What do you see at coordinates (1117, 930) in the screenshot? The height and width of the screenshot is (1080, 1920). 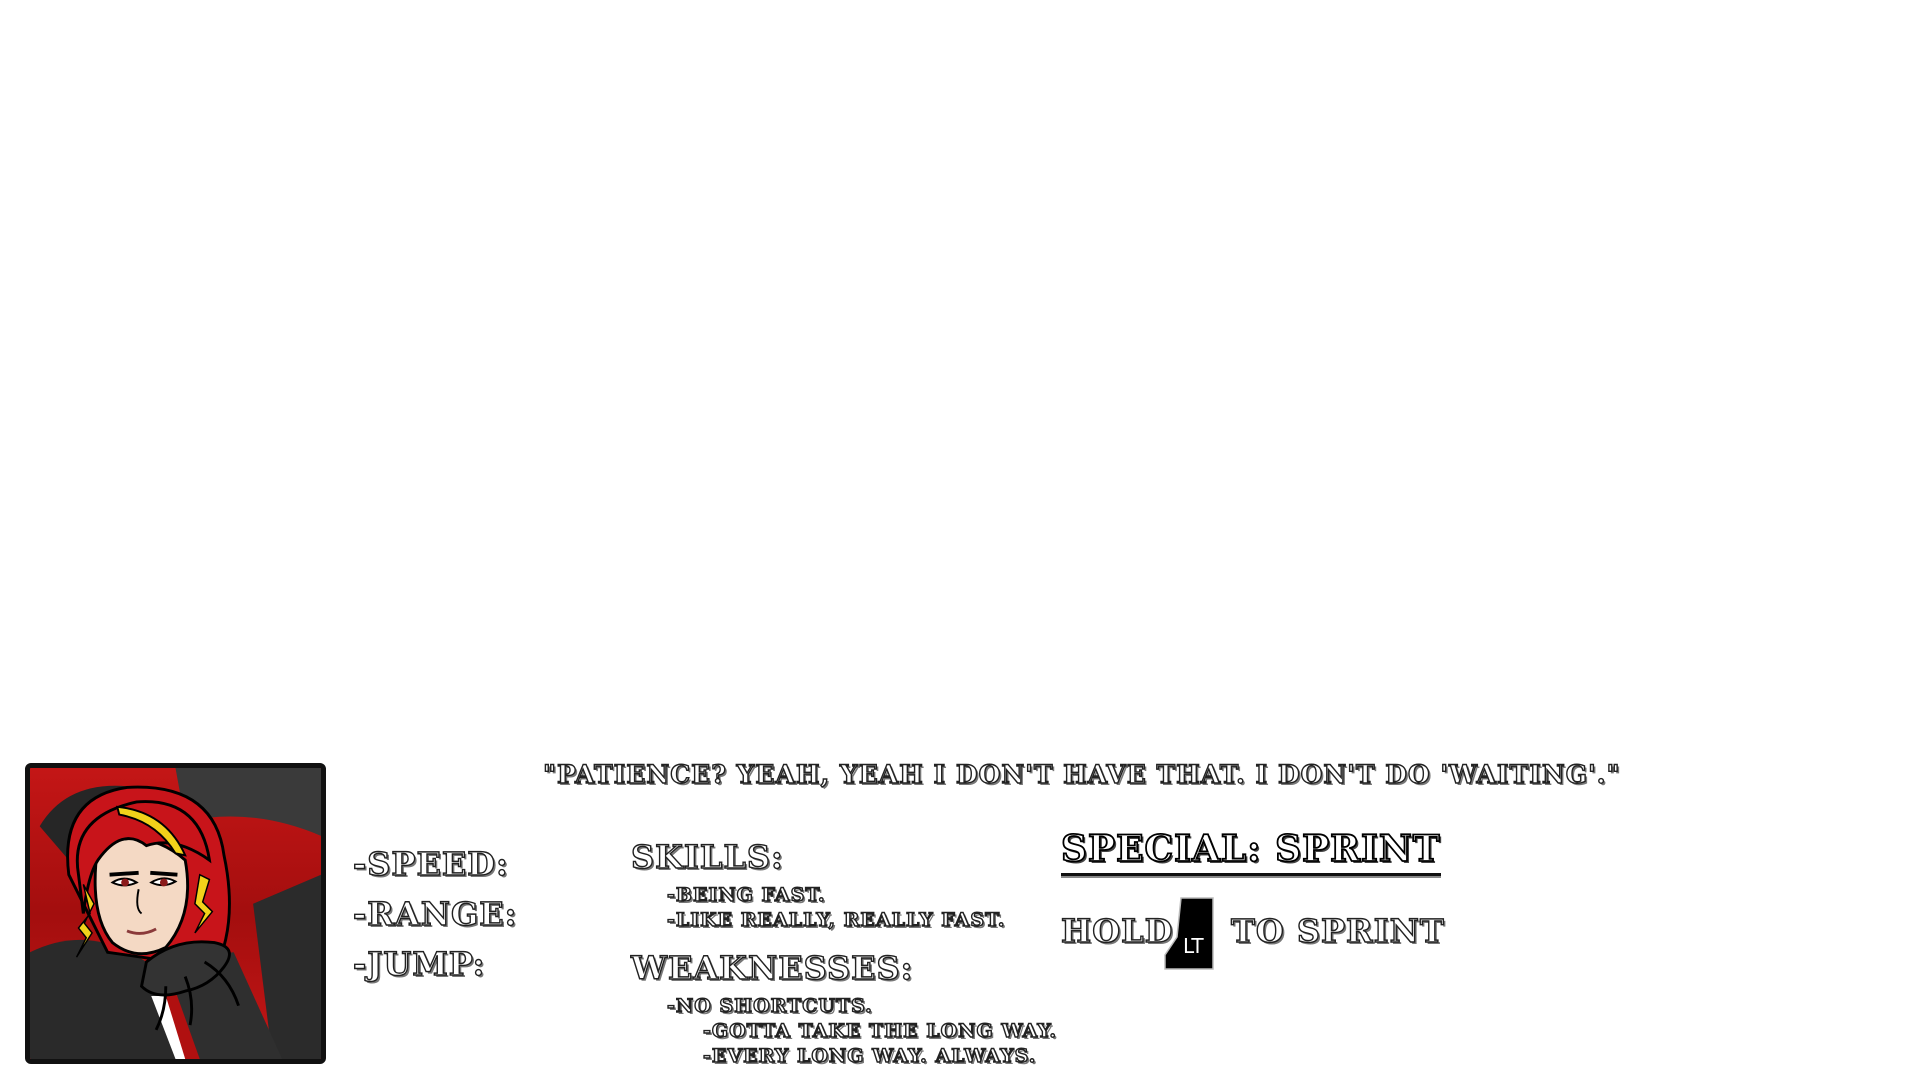 I see `hold-label: Hold` at bounding box center [1117, 930].